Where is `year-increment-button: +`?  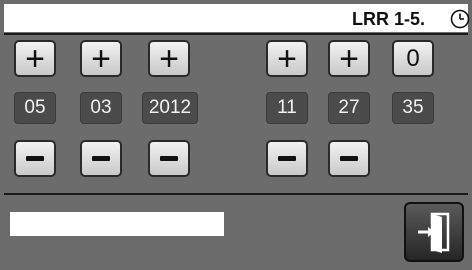
year-increment-button: + is located at coordinates (169, 58).